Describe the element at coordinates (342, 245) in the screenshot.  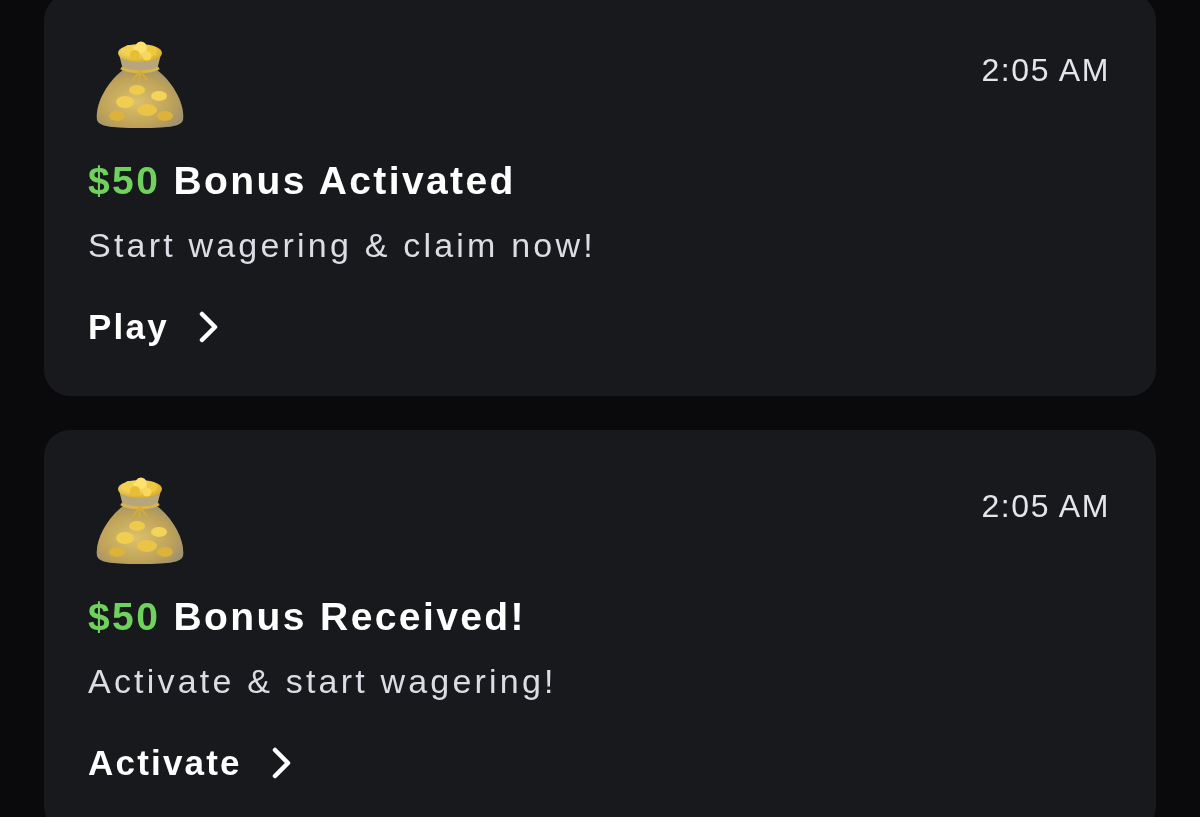
I see `notification-message: Start wagering & claim now!` at that location.